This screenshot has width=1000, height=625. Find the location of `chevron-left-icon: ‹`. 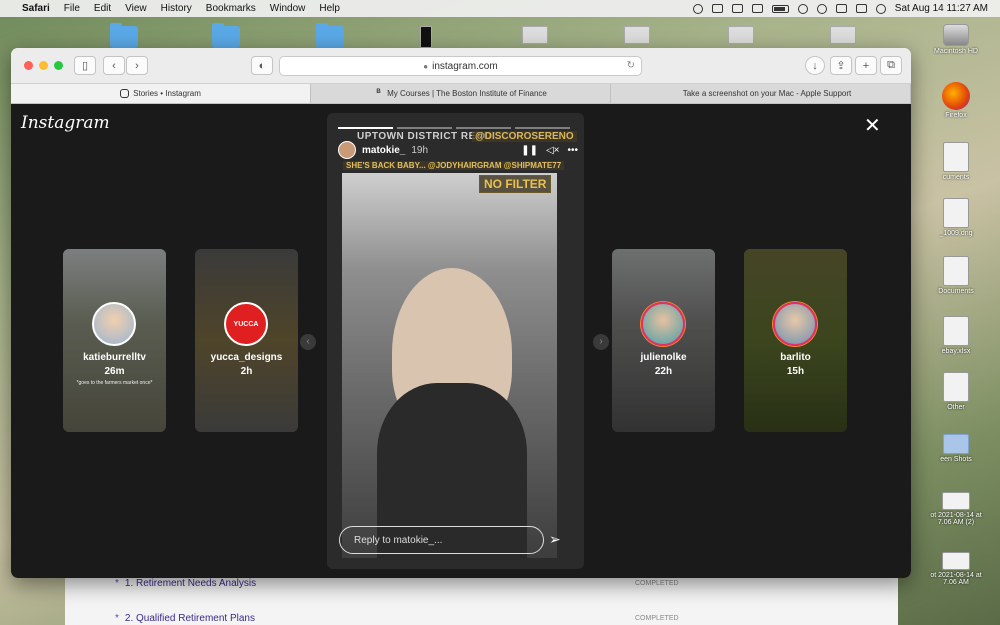

chevron-left-icon: ‹ is located at coordinates (308, 341).